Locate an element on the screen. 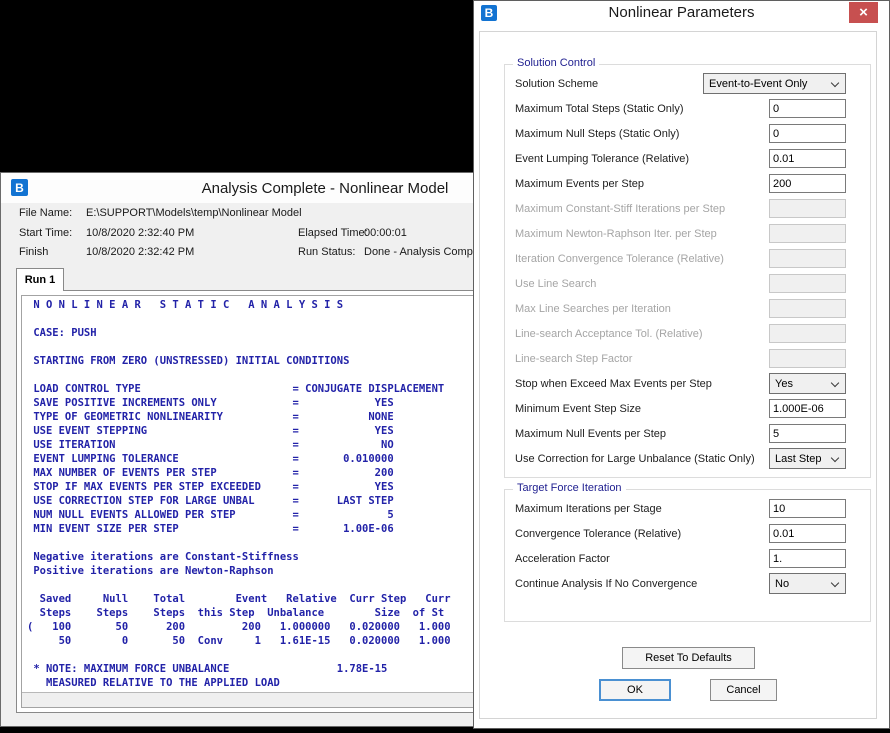  max-newton-raphson-iterations-input is located at coordinates (807, 233).